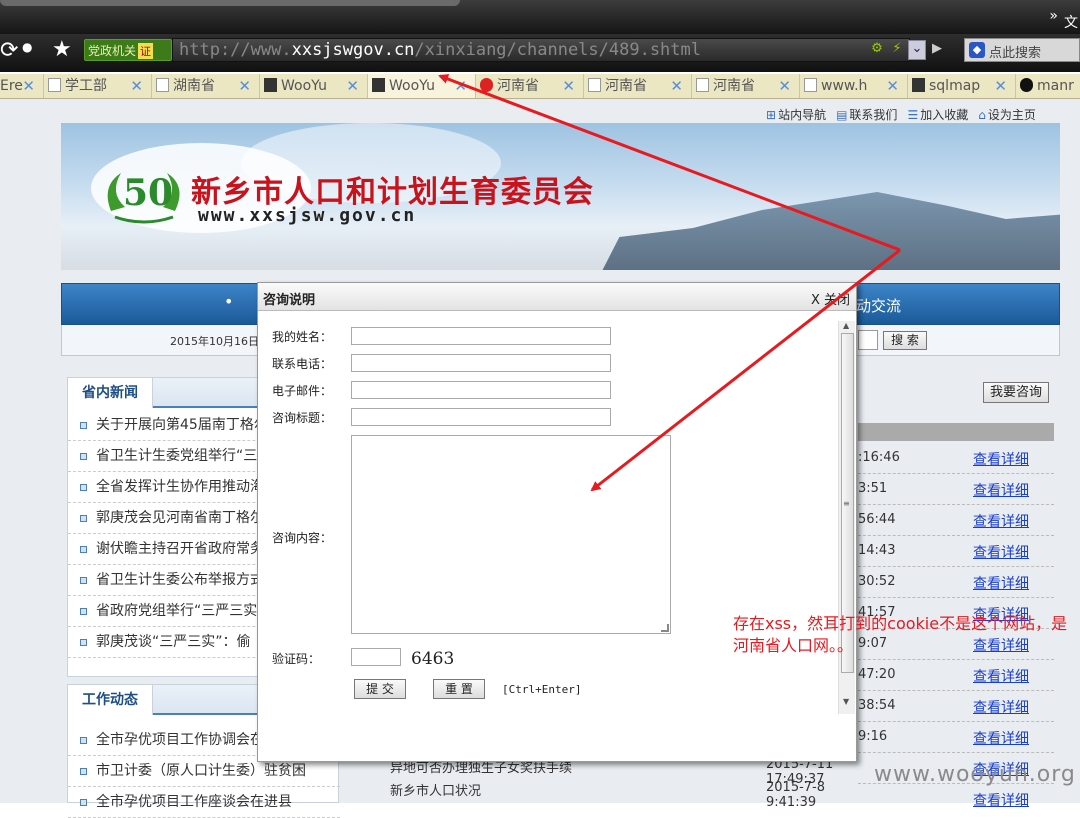 The width and height of the screenshot is (1080, 818). What do you see at coordinates (796, 115) in the screenshot?
I see `site-nav-link: ⊞ 站内导航` at bounding box center [796, 115].